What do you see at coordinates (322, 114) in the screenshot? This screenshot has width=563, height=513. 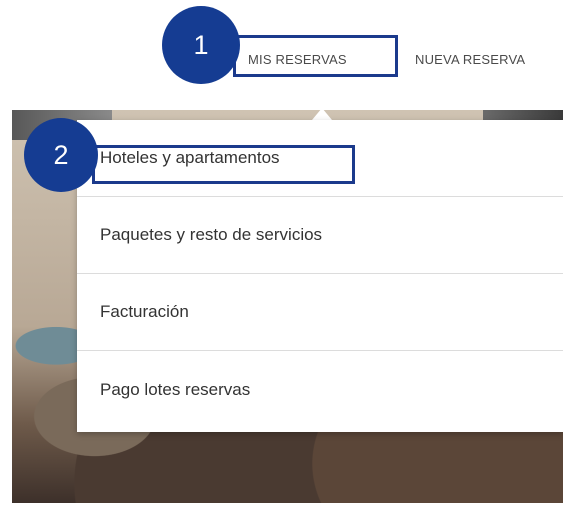 I see `dropdown-caret` at bounding box center [322, 114].